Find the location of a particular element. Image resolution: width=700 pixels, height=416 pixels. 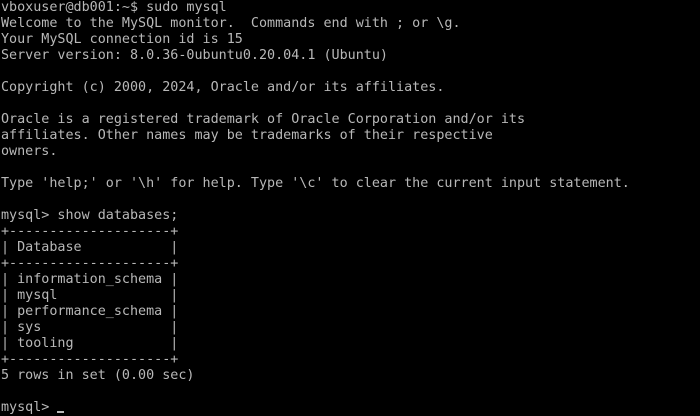

table-row: | sys | is located at coordinates (90, 327).